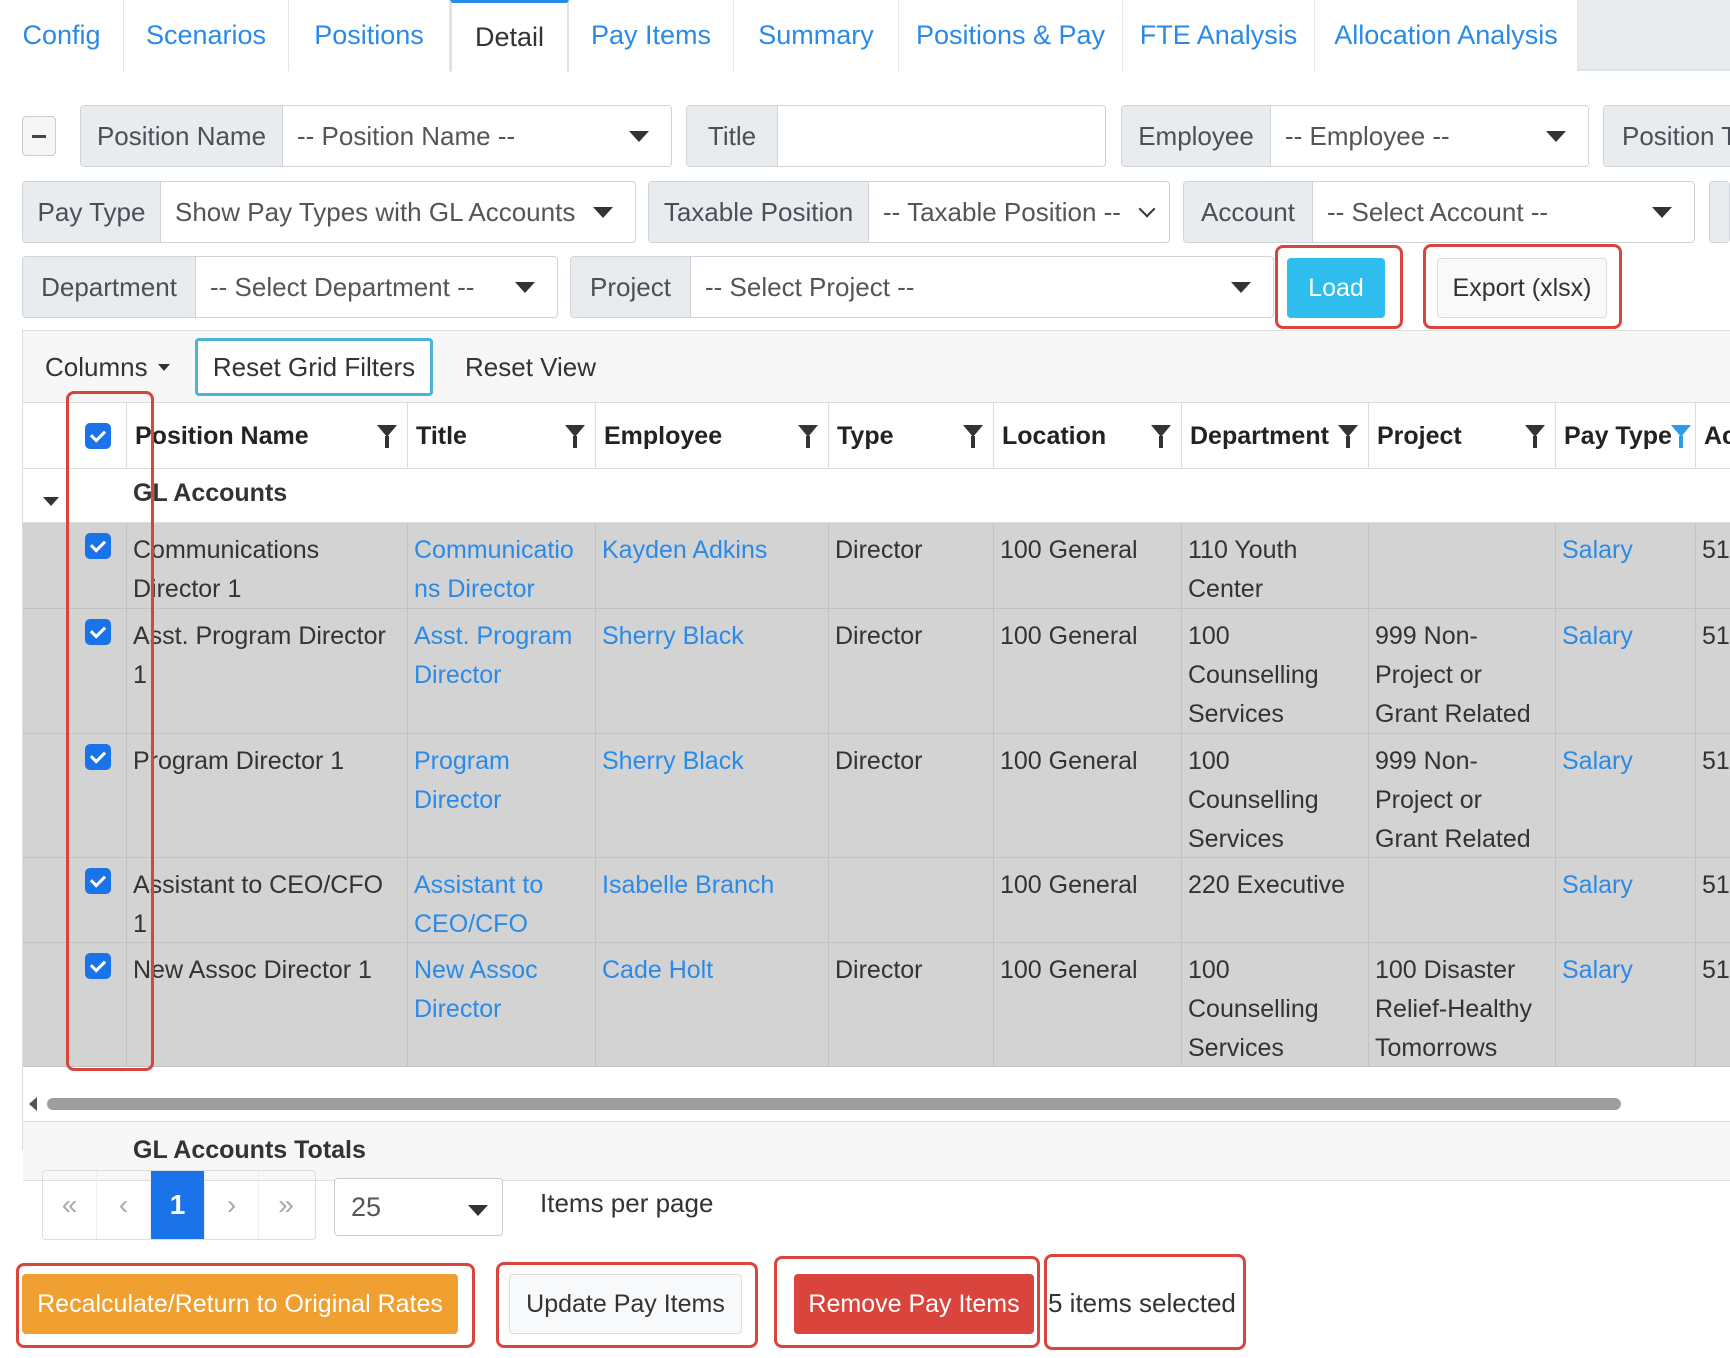 The height and width of the screenshot is (1358, 1730). What do you see at coordinates (1446, 35) in the screenshot?
I see `tab-allocation-analysis: Allocation Analysis` at bounding box center [1446, 35].